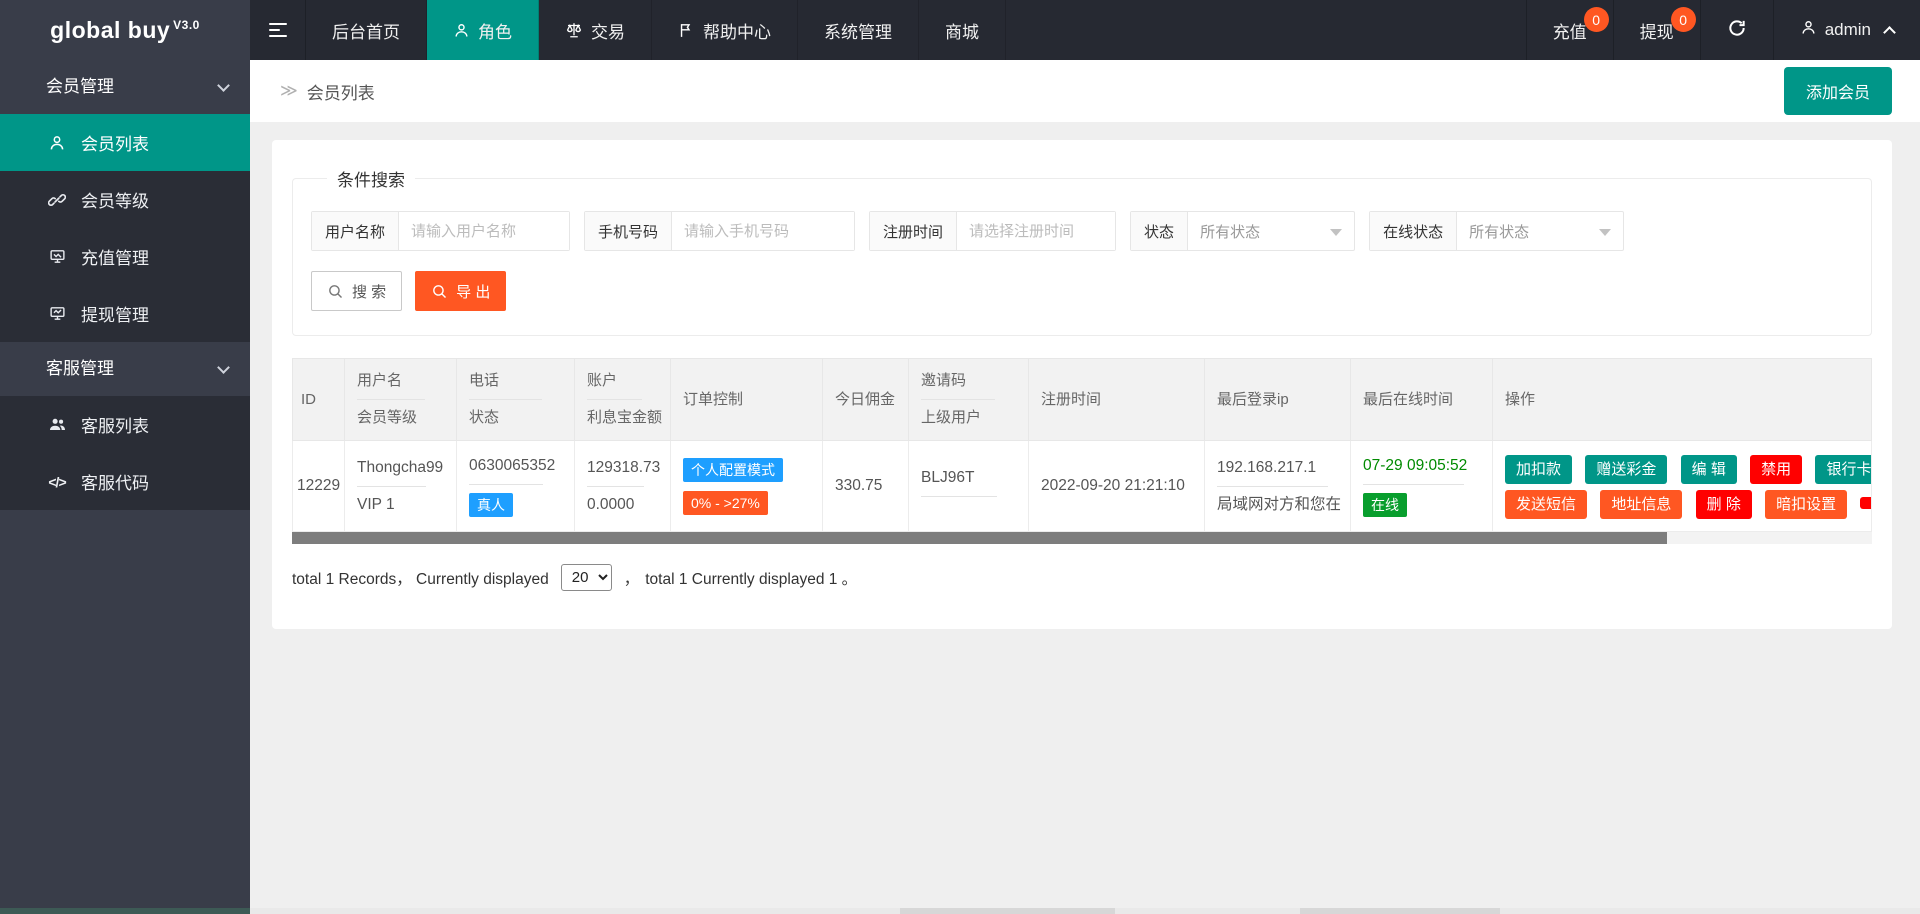 This screenshot has width=1920, height=914. Describe the element at coordinates (278, 30) in the screenshot. I see `menu-toggle-icon` at that location.